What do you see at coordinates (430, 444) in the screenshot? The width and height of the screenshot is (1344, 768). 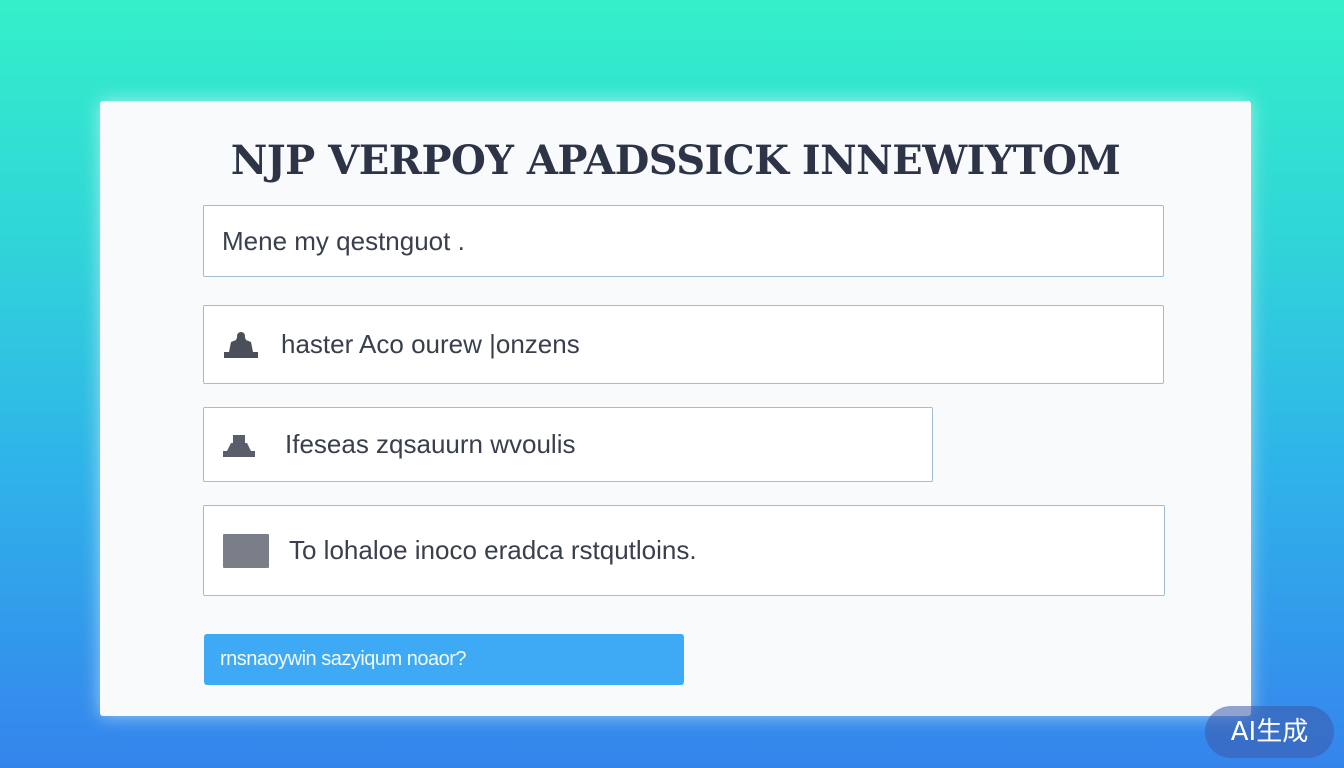 I see `request-field-text: Ifeseas zqsauurn wvoulis` at bounding box center [430, 444].